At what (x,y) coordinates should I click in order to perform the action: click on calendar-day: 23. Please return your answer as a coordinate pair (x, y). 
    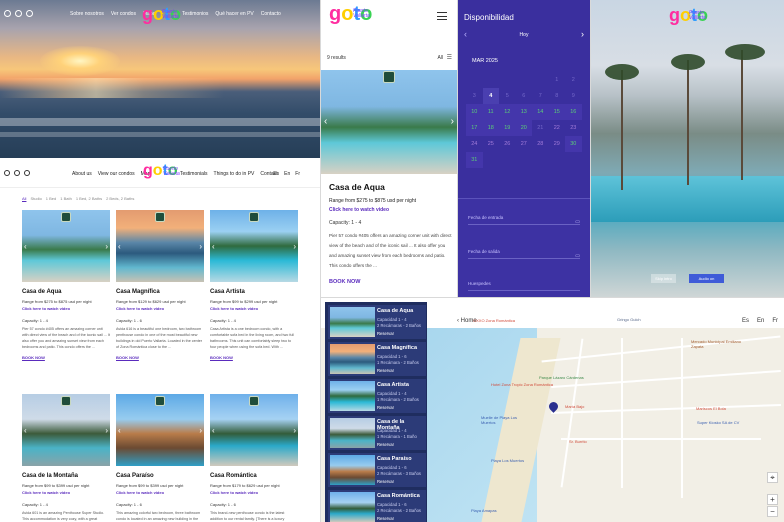
    Looking at the image, I should click on (573, 128).